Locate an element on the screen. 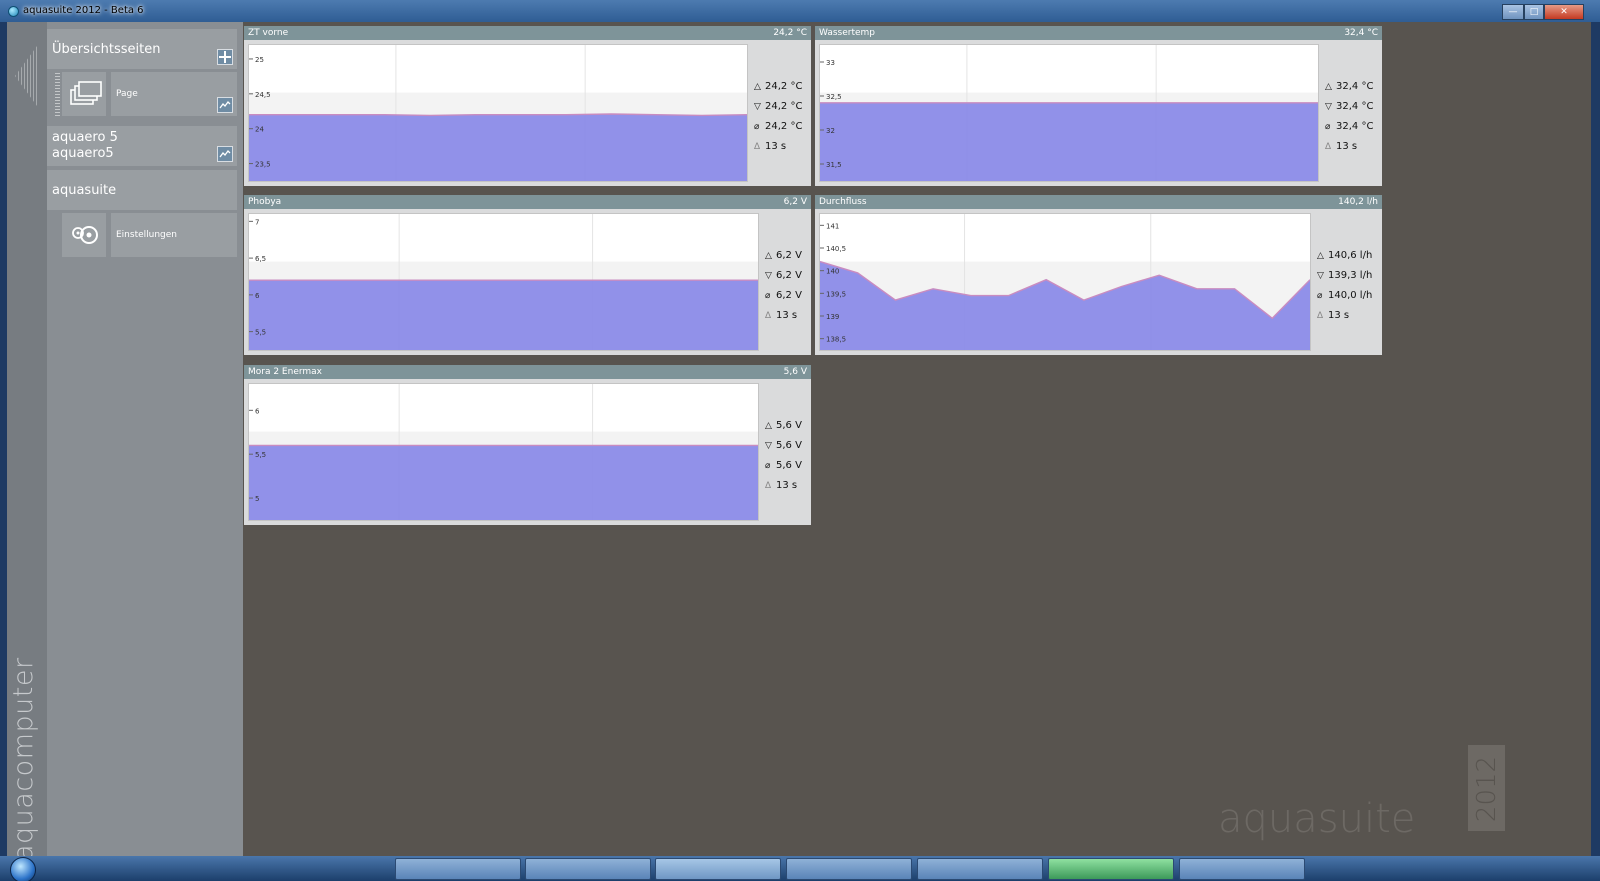 This screenshot has height=881, width=1600. panel-title: ZT vorne is located at coordinates (268, 33).